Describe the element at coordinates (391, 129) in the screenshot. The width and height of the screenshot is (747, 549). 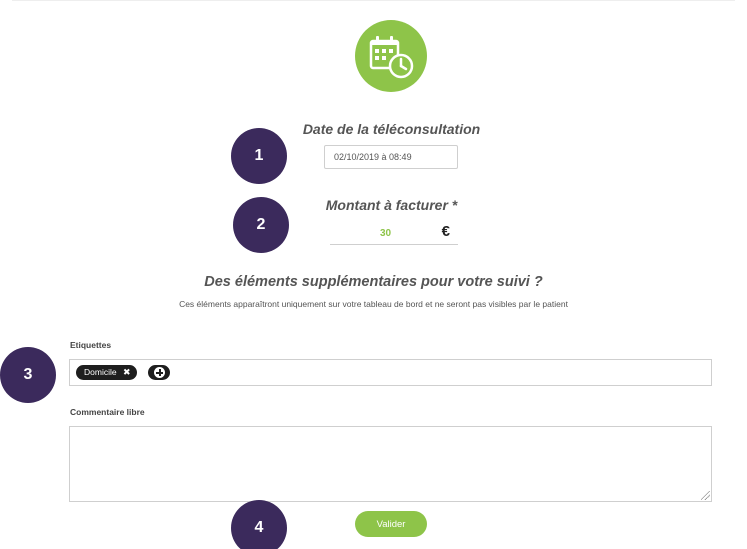
I see `date-section-title: Date de la téléconsultation` at that location.